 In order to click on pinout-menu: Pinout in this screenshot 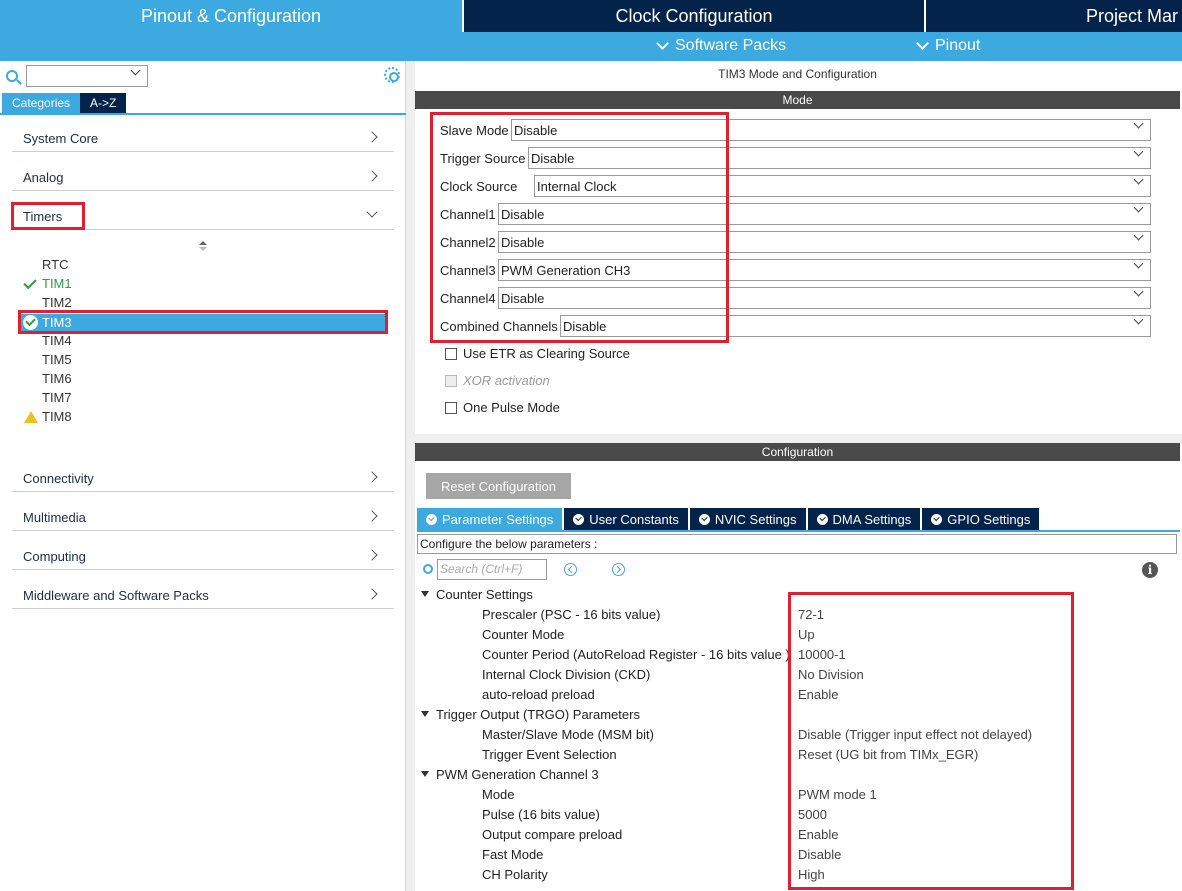, I will do `click(948, 46)`.